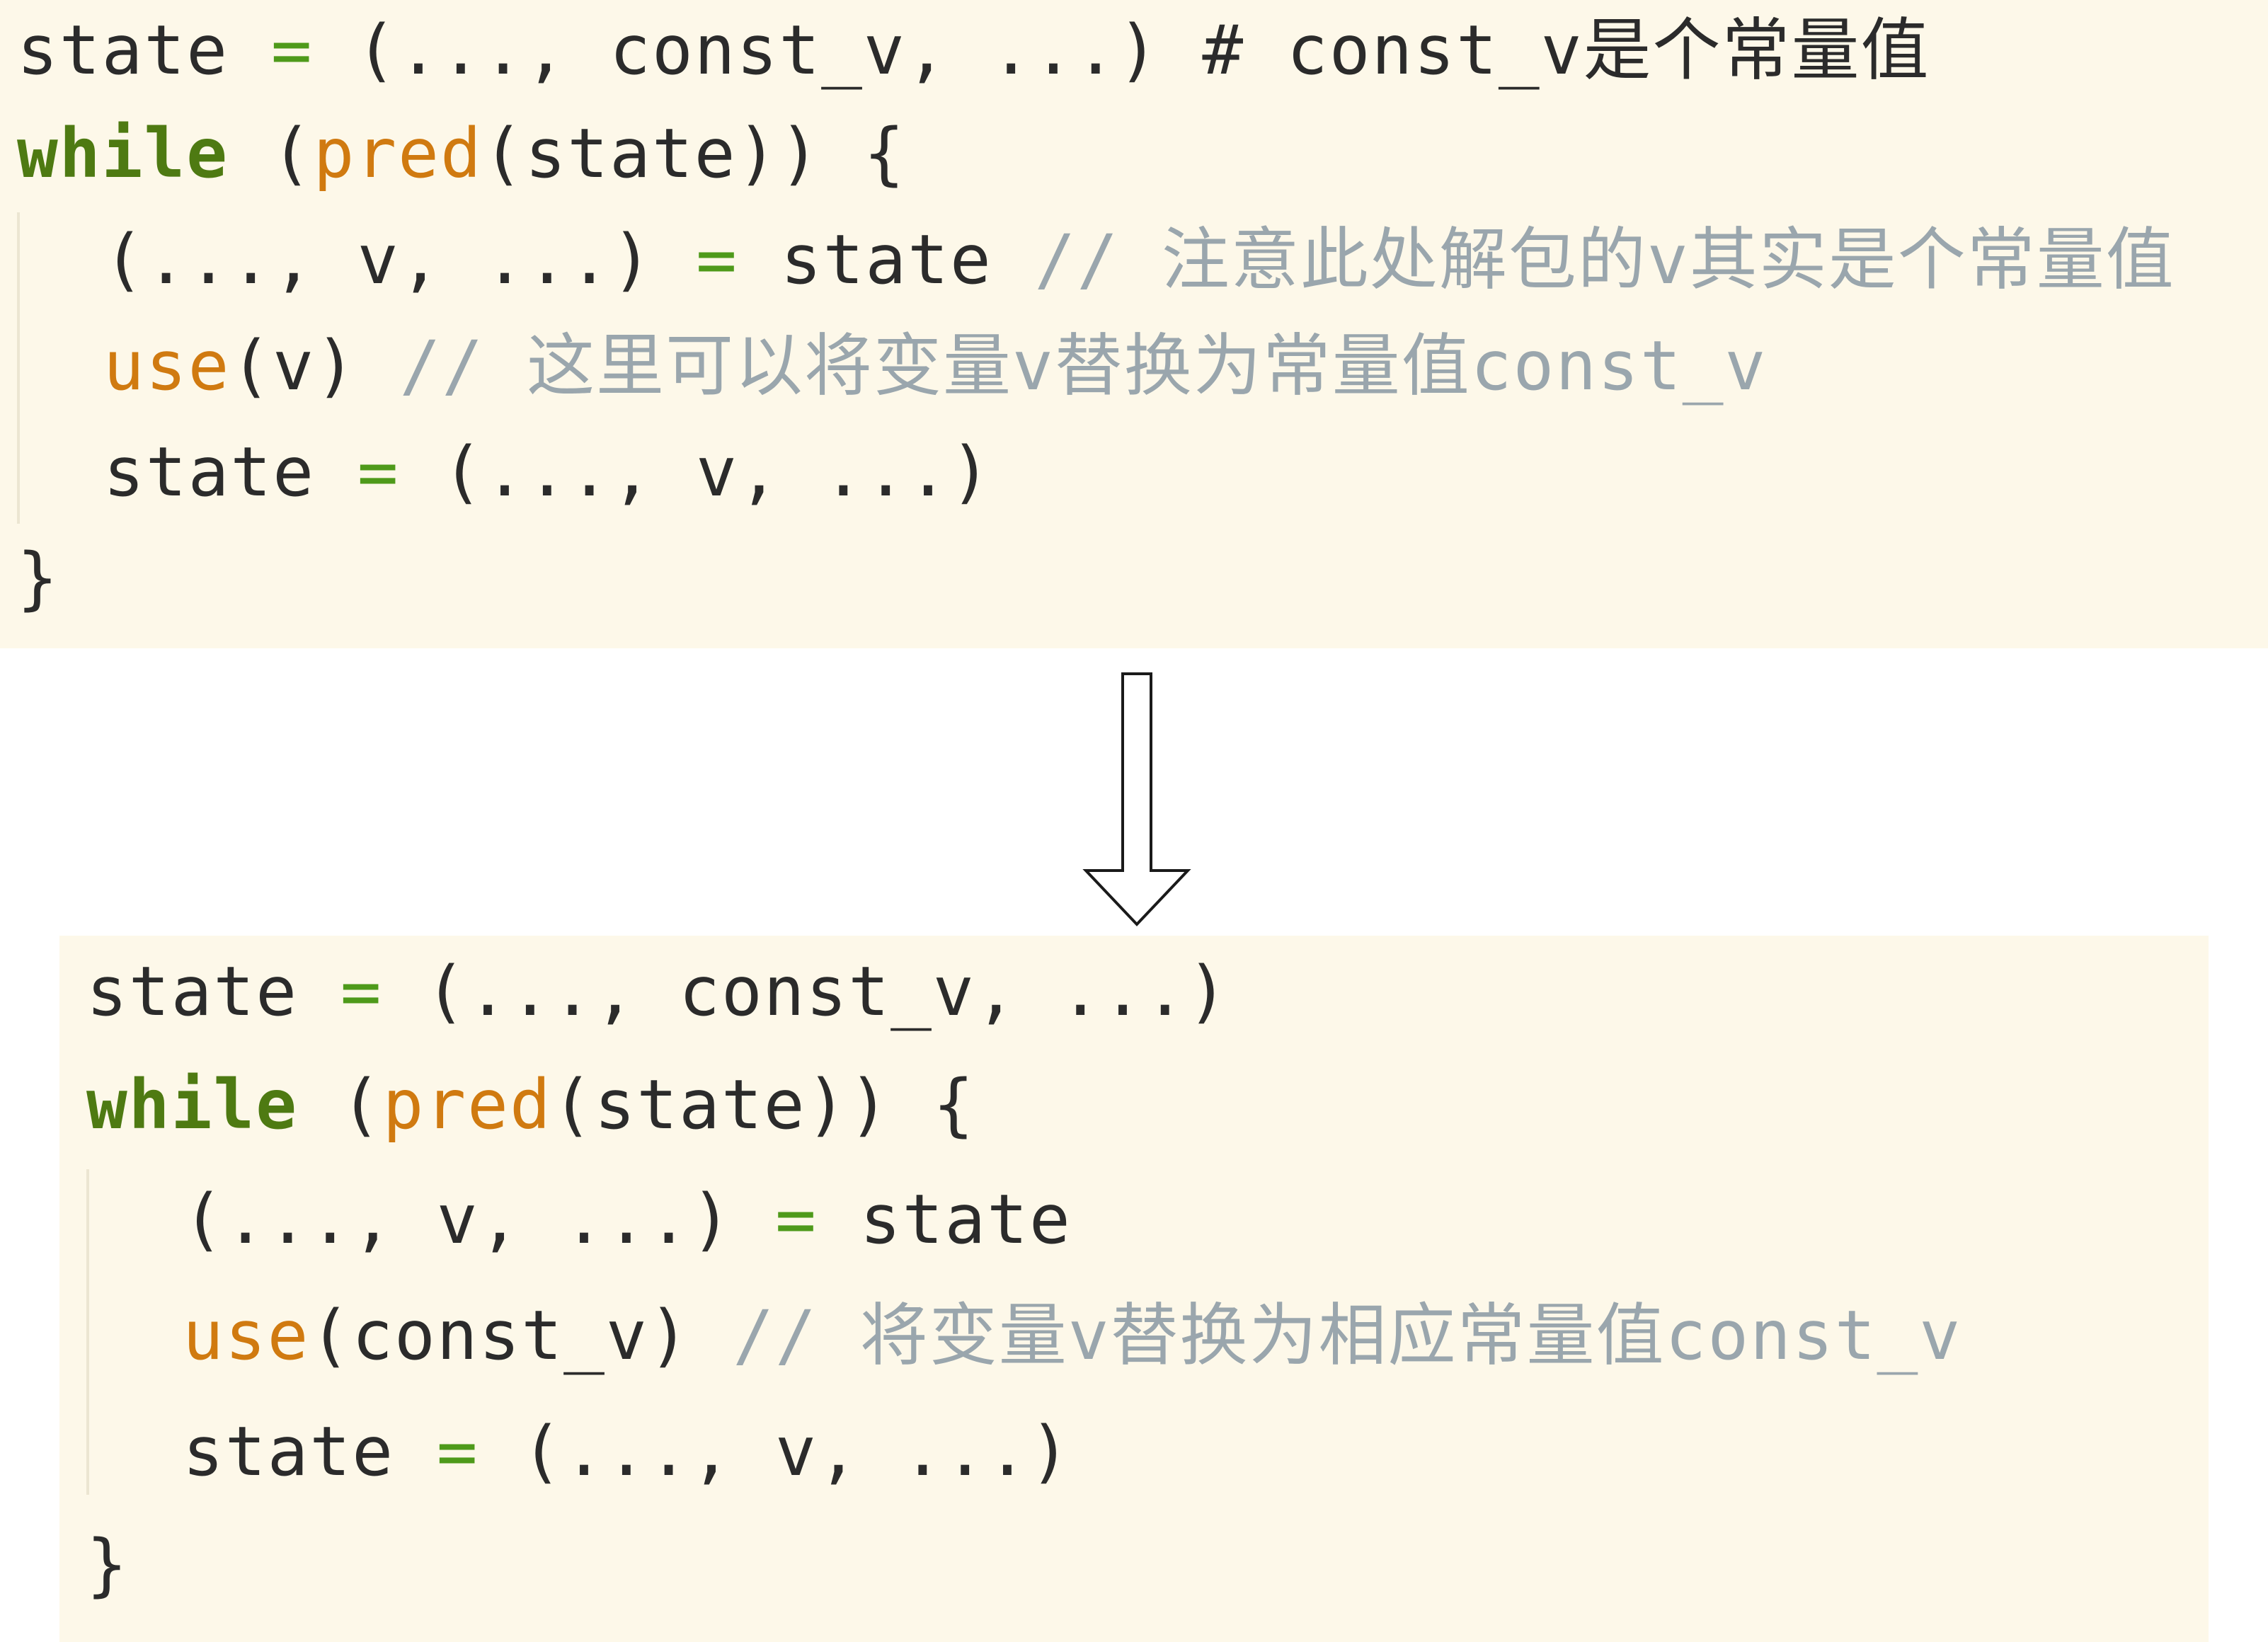  Describe the element at coordinates (293, 366) in the screenshot. I see `code-token: (v)` at that location.